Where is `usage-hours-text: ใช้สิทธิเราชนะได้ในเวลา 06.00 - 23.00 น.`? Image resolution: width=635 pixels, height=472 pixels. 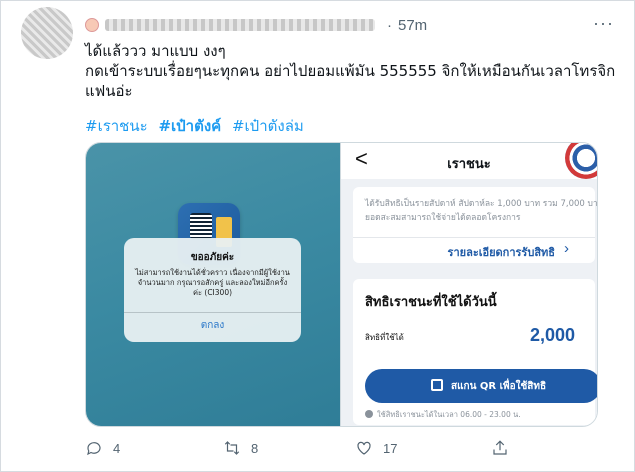
usage-hours-text: ใช้สิทธิเราชนะได้ในเวลา 06.00 - 23.00 น. is located at coordinates (449, 414).